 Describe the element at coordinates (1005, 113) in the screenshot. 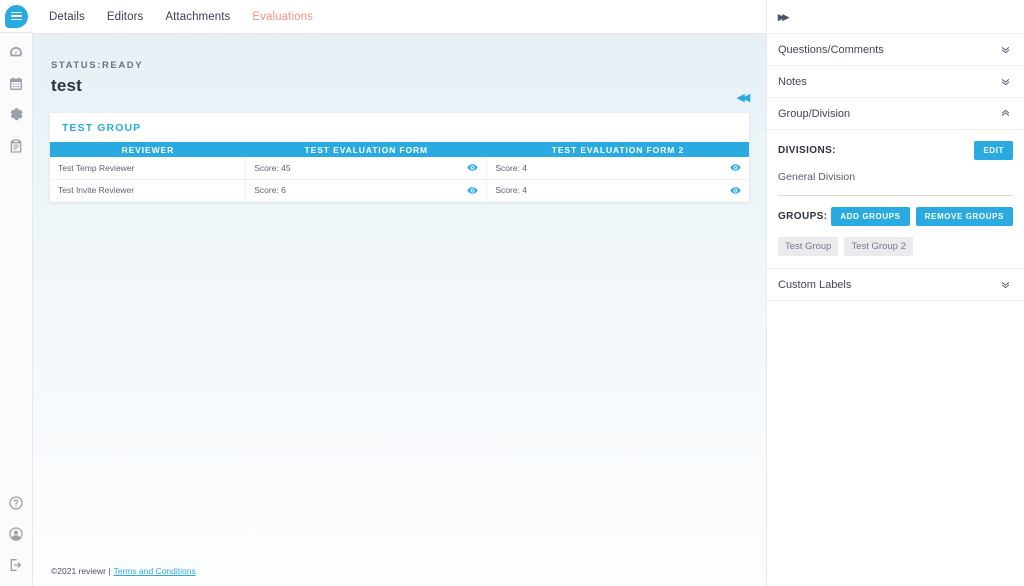

I see `chevron-up-icon` at that location.